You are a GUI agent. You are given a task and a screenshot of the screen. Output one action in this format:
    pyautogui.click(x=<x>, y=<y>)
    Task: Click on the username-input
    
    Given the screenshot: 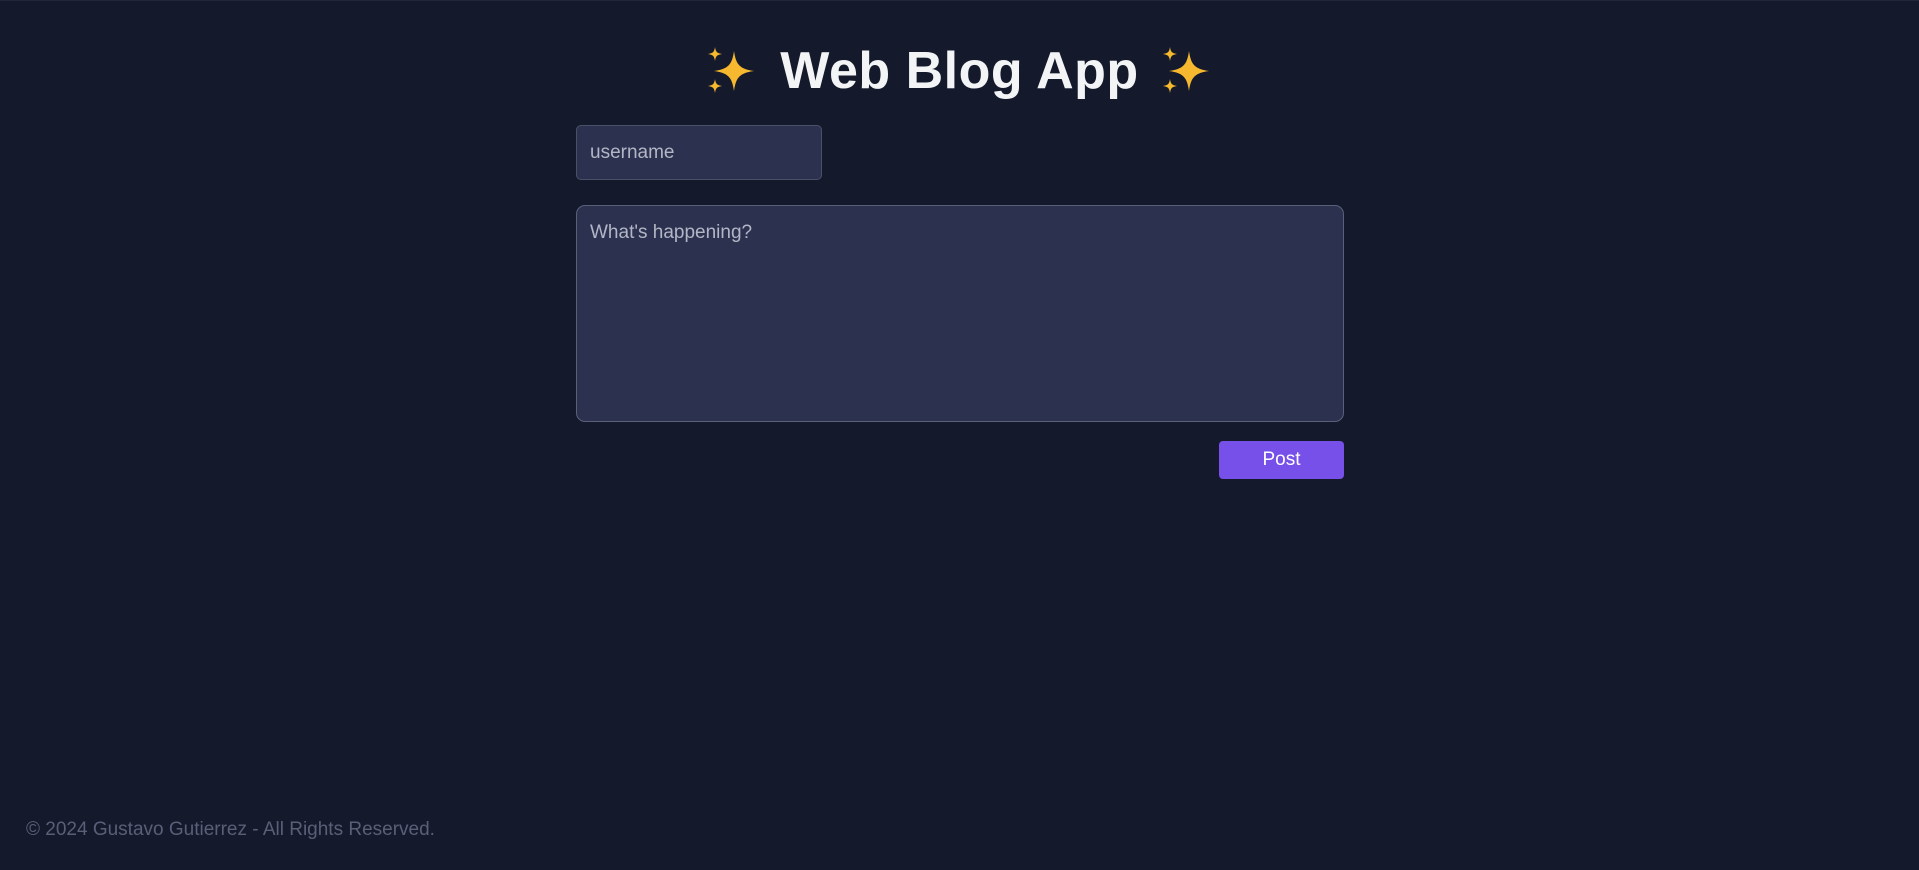 What is the action you would take?
    pyautogui.click(x=699, y=152)
    